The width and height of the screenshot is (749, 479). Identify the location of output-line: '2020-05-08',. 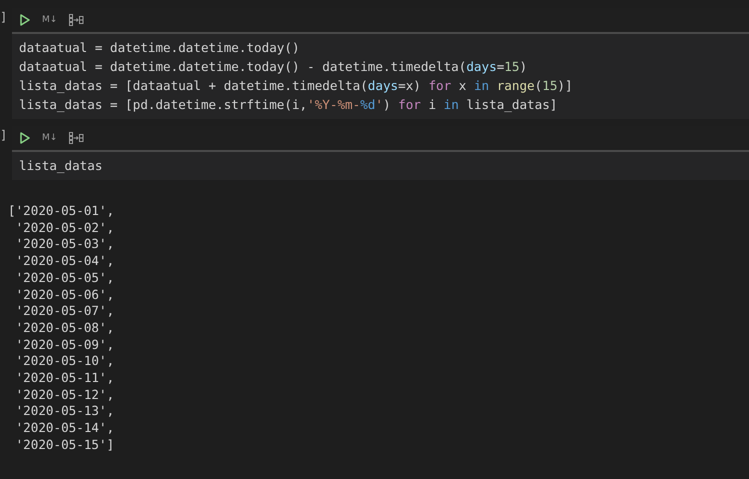
(65, 328).